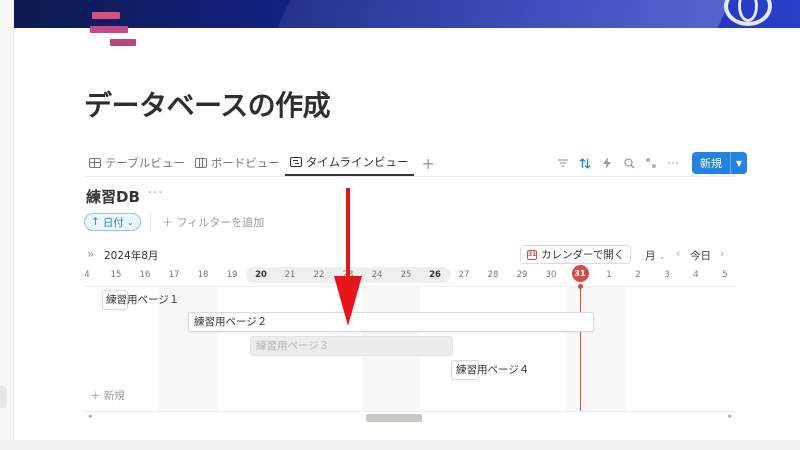 This screenshot has height=450, width=800. I want to click on day-label: 20, so click(261, 275).